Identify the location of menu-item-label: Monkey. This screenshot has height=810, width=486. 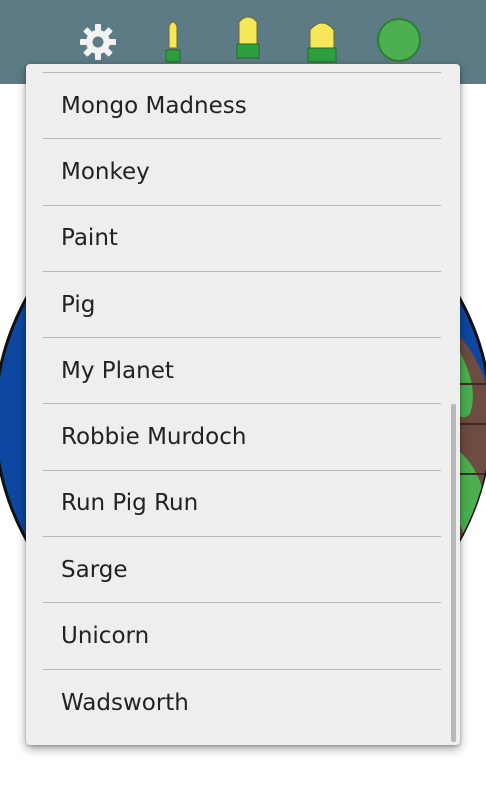
(105, 171).